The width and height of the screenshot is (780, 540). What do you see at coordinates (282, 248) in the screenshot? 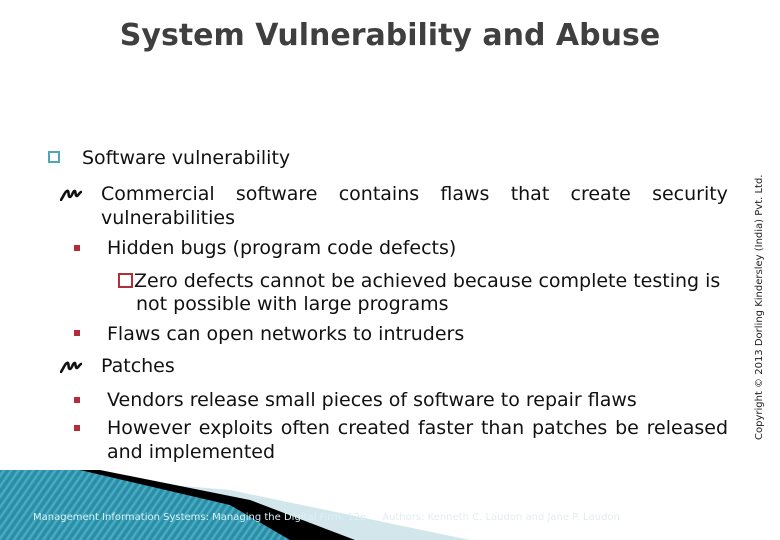
I see `subitem-hidden-bugs: Hidden bugs (program code defects)` at bounding box center [282, 248].